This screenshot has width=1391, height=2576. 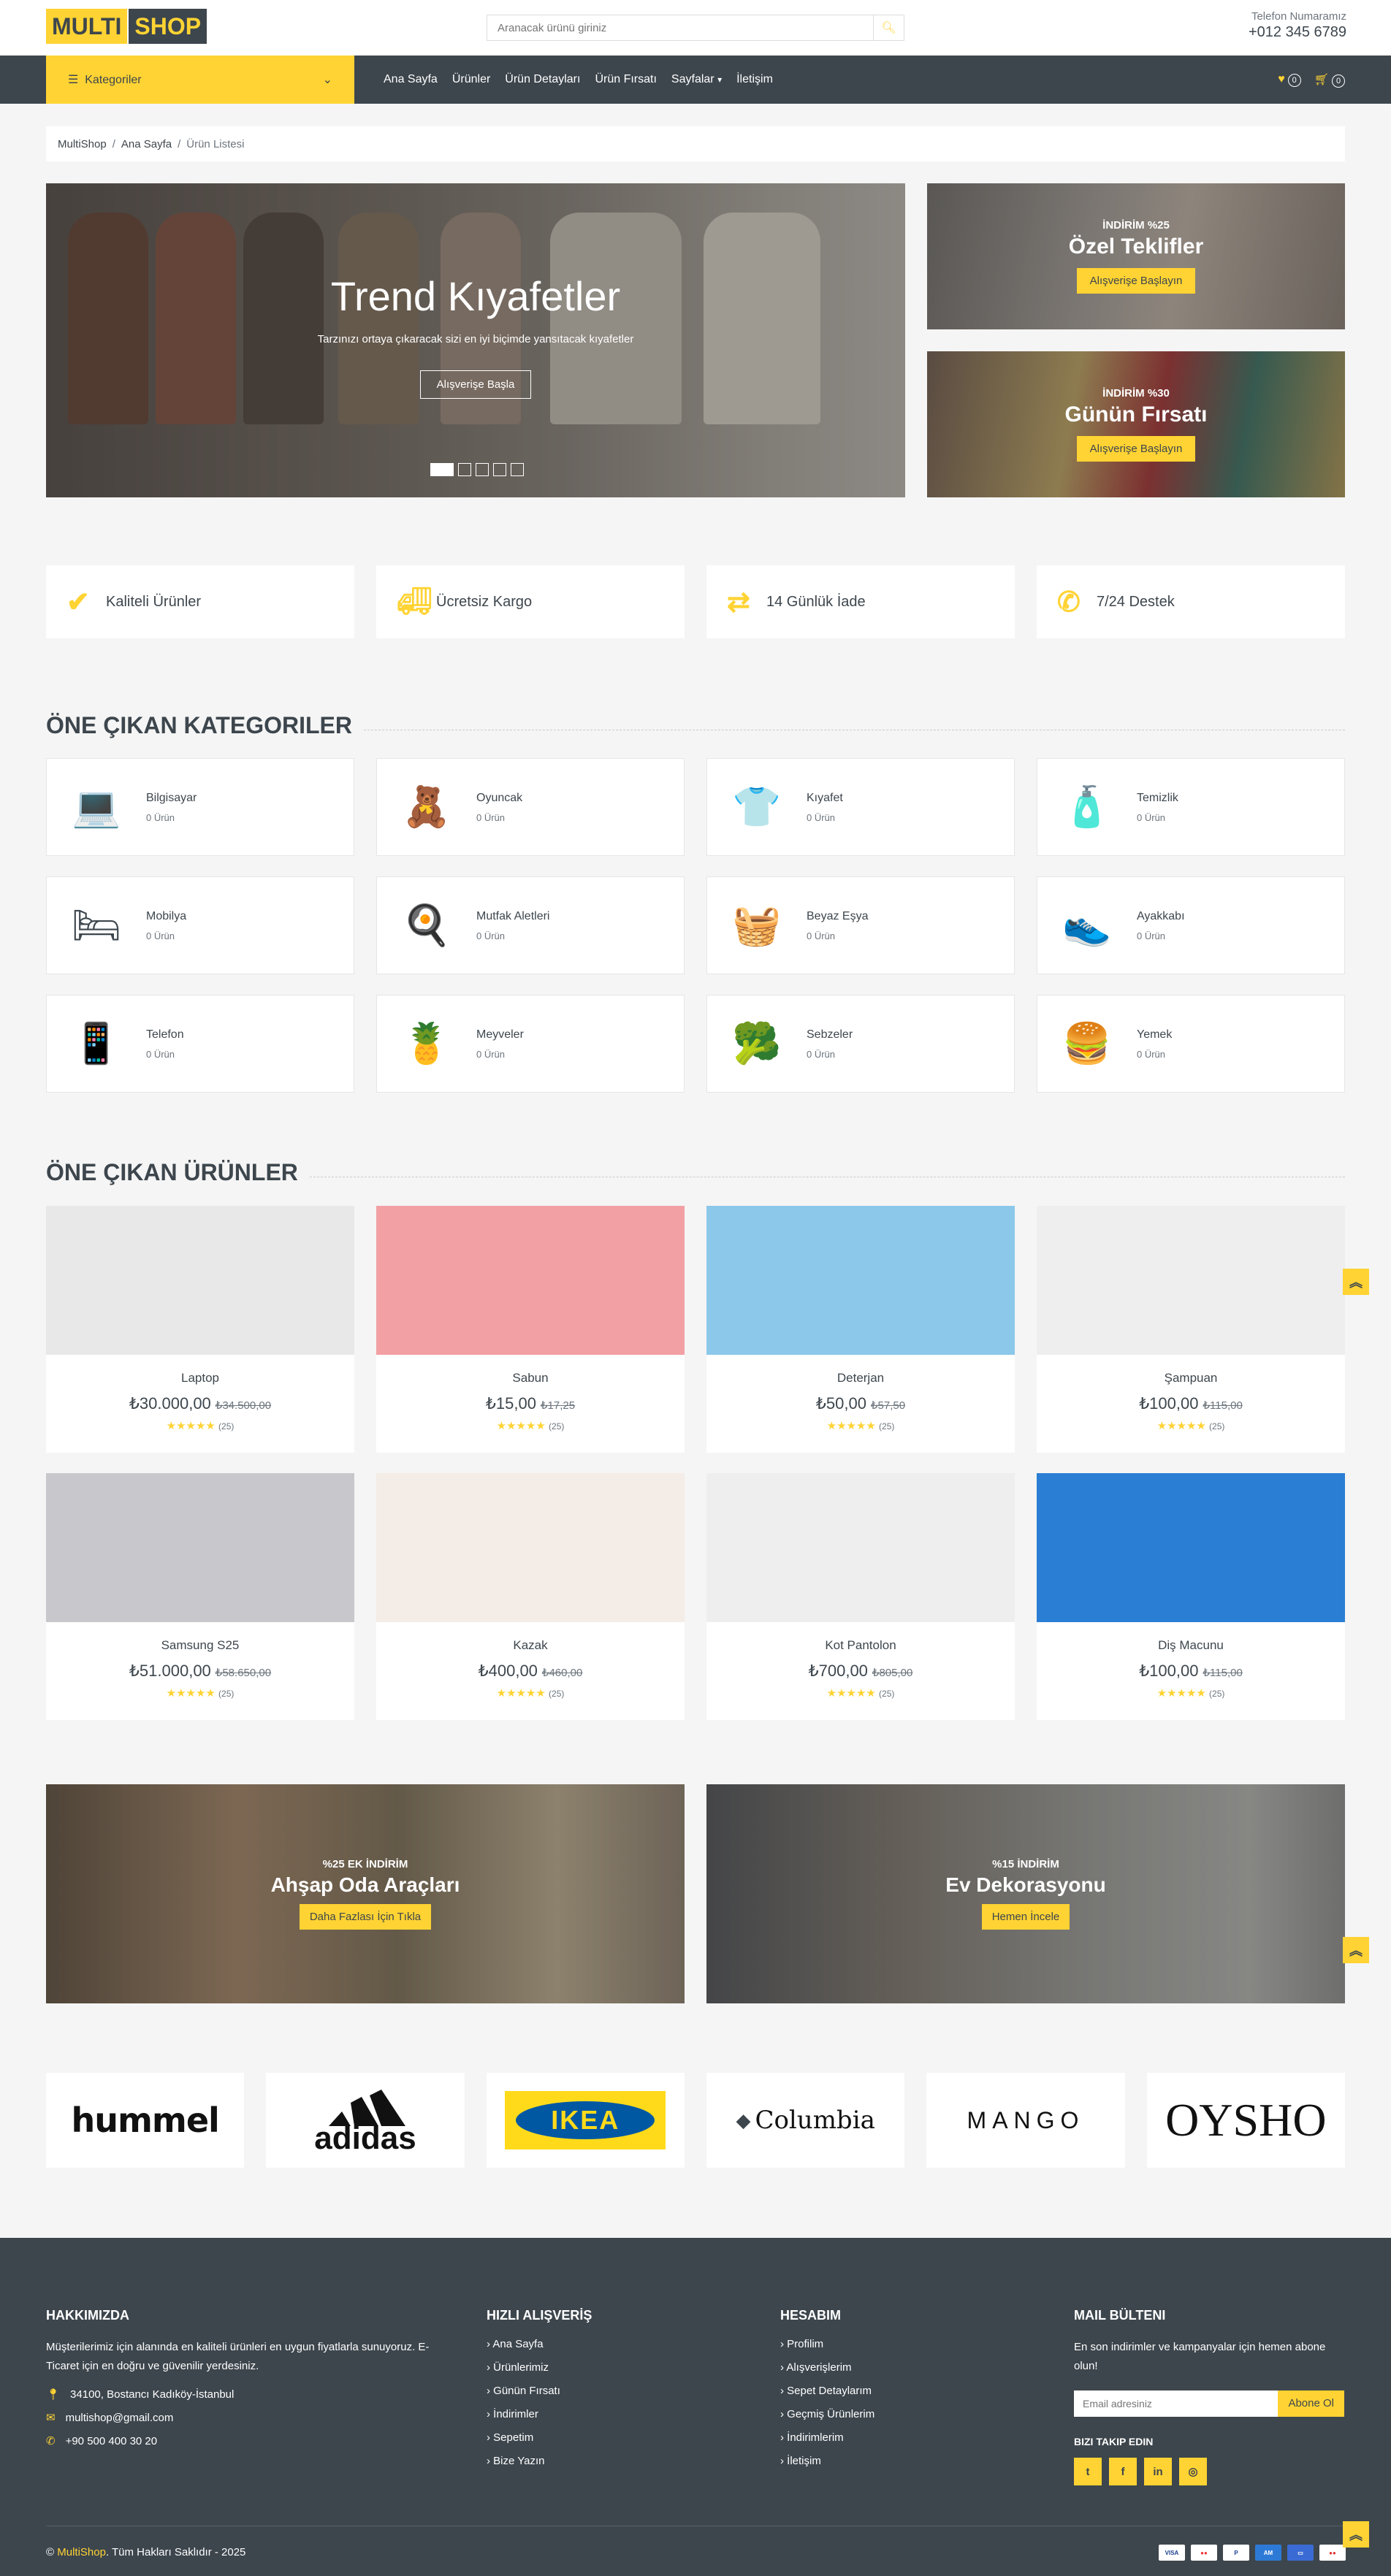 I want to click on search-input, so click(x=680, y=27).